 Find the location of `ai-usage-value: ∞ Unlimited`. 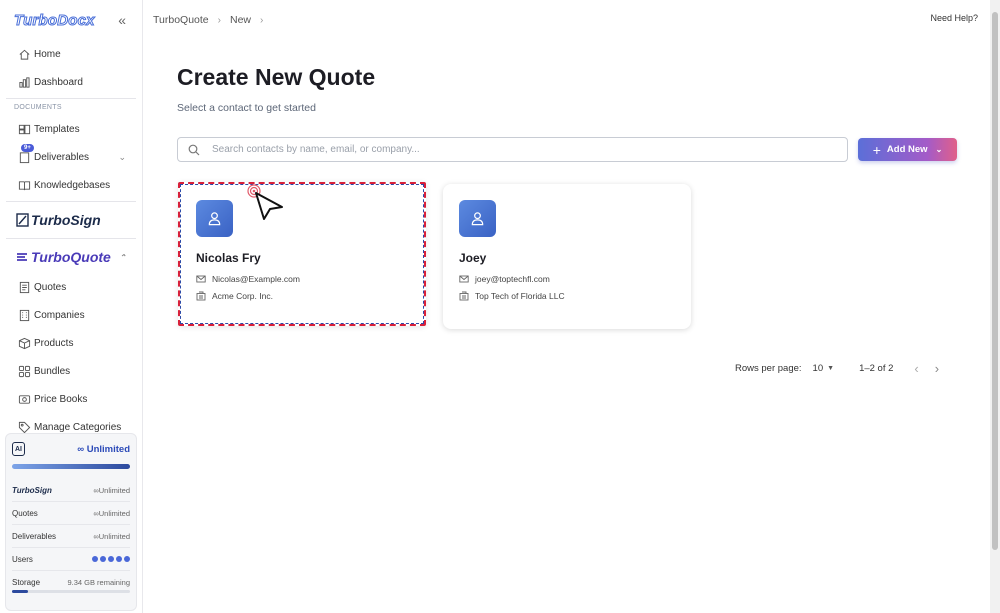

ai-usage-value: ∞ Unlimited is located at coordinates (103, 449).